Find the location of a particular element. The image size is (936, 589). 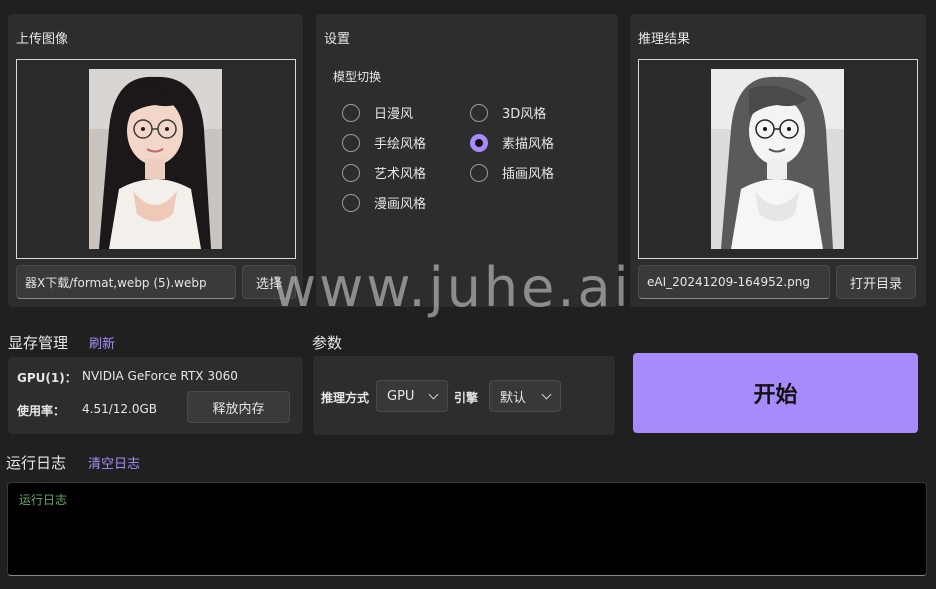

radio-indicator-selected is located at coordinates (479, 142).